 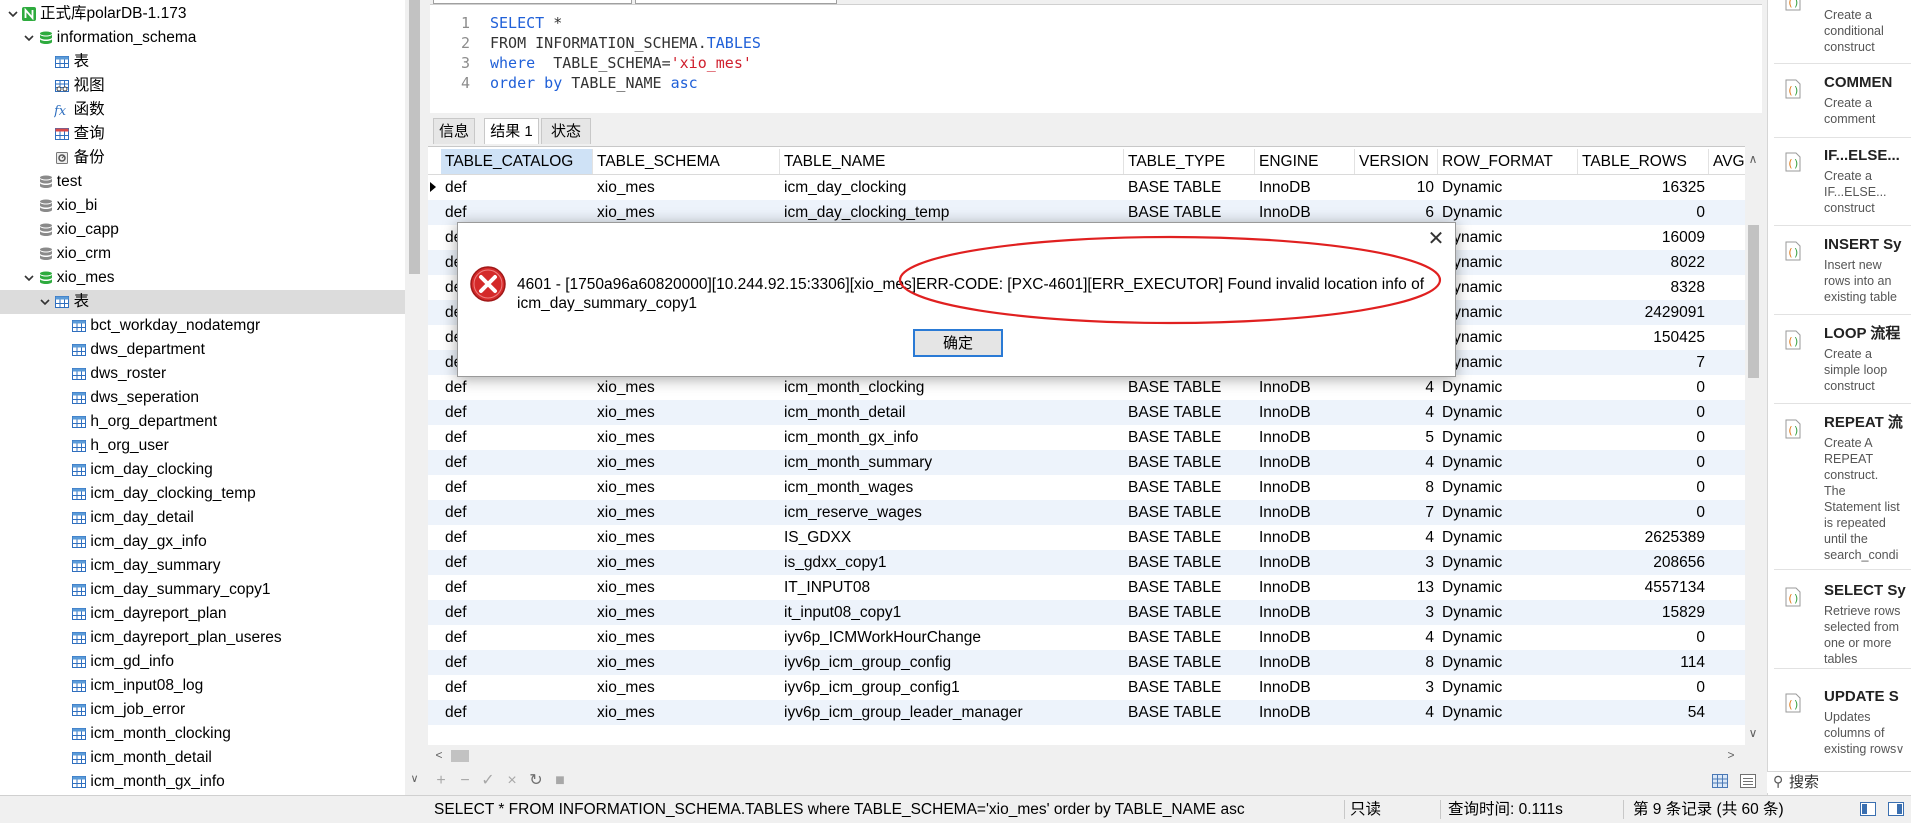 I want to click on tree-item: icm_dayreport_plan_useres, so click(x=202, y=638).